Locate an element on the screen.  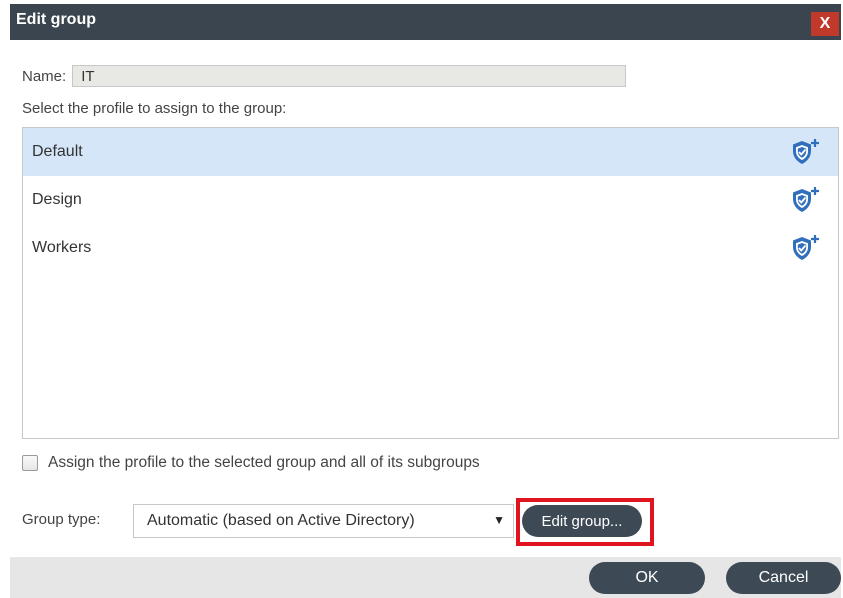
dropdown-caret-icon: ▼ is located at coordinates (499, 520).